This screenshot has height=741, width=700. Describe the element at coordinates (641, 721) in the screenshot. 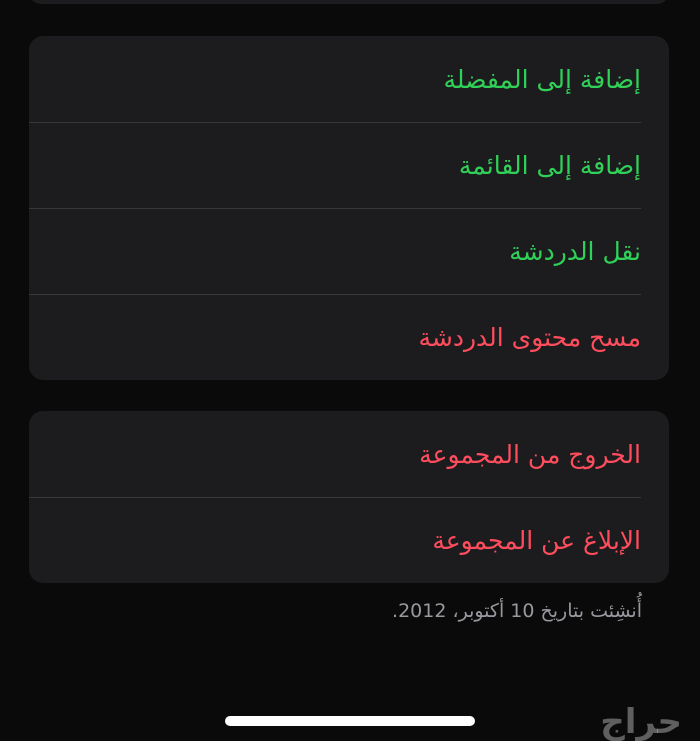

I see `haraj-watermark-logo: حراج` at that location.